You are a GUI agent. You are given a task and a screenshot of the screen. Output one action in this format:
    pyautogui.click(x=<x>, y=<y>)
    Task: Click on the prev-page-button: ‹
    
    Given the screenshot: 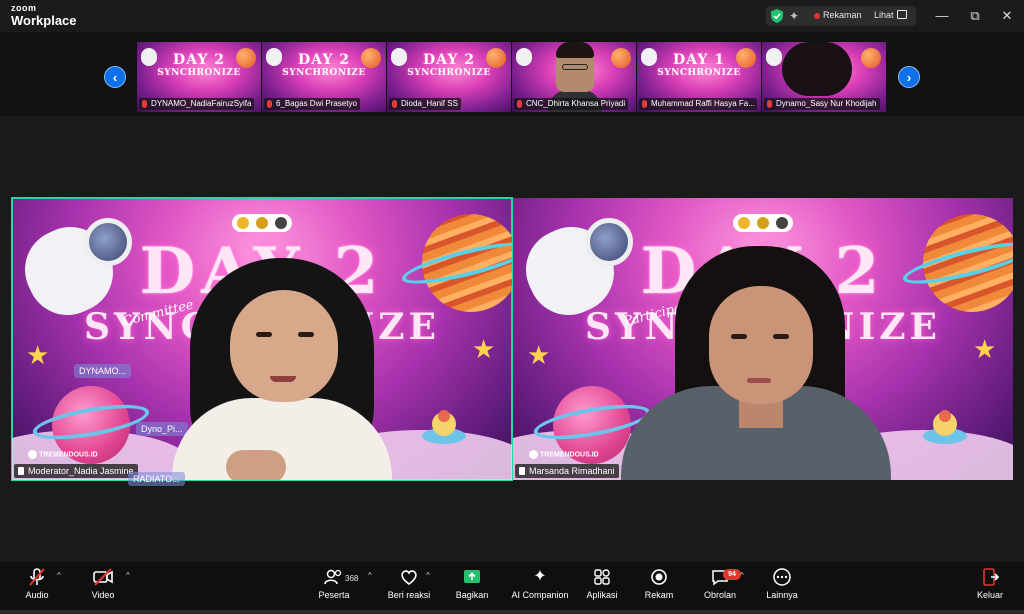 What is the action you would take?
    pyautogui.click(x=115, y=77)
    